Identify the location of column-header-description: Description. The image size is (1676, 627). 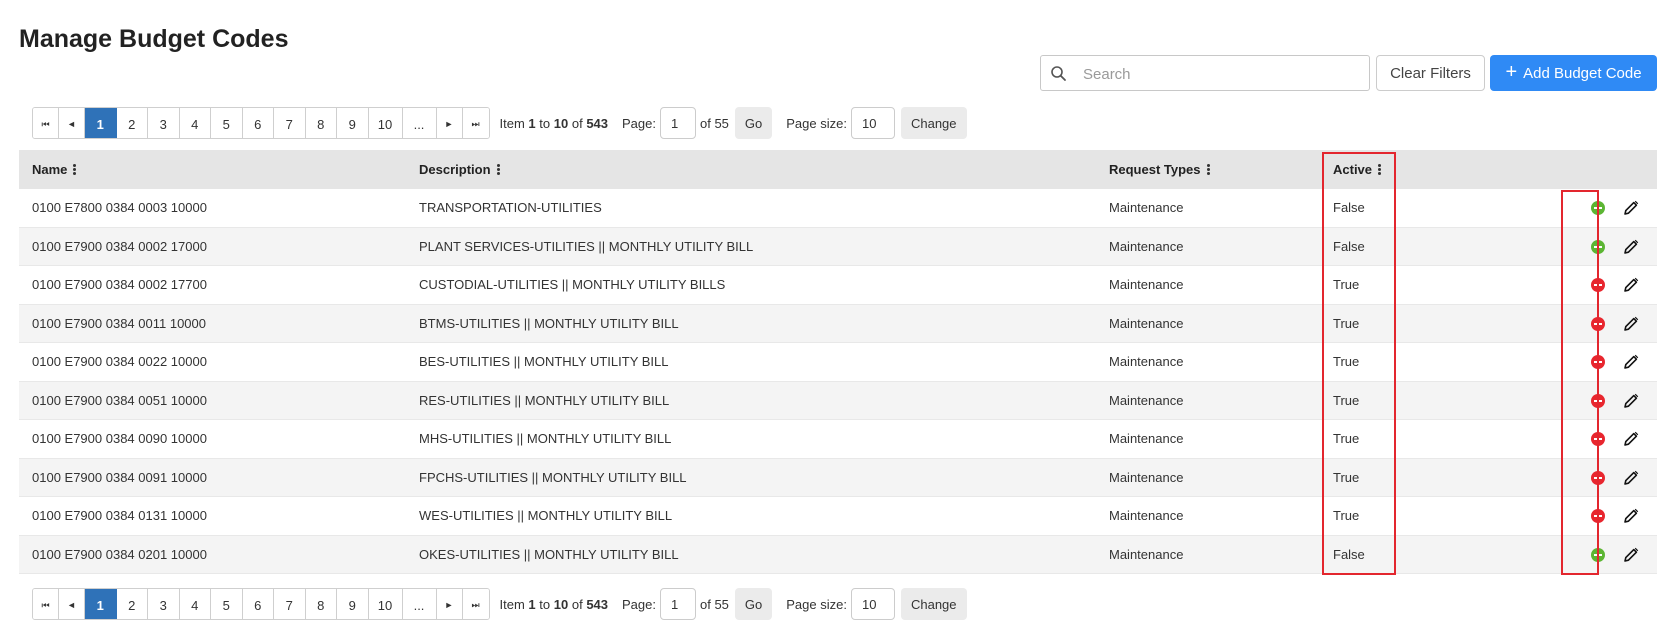
(460, 169).